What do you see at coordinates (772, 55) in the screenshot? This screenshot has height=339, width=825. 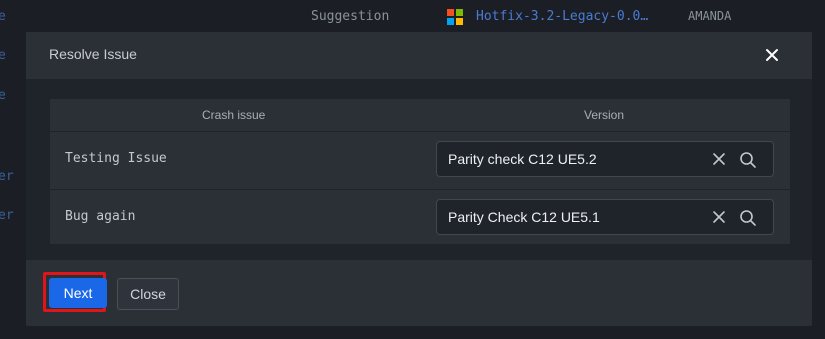 I see `close-icon` at bounding box center [772, 55].